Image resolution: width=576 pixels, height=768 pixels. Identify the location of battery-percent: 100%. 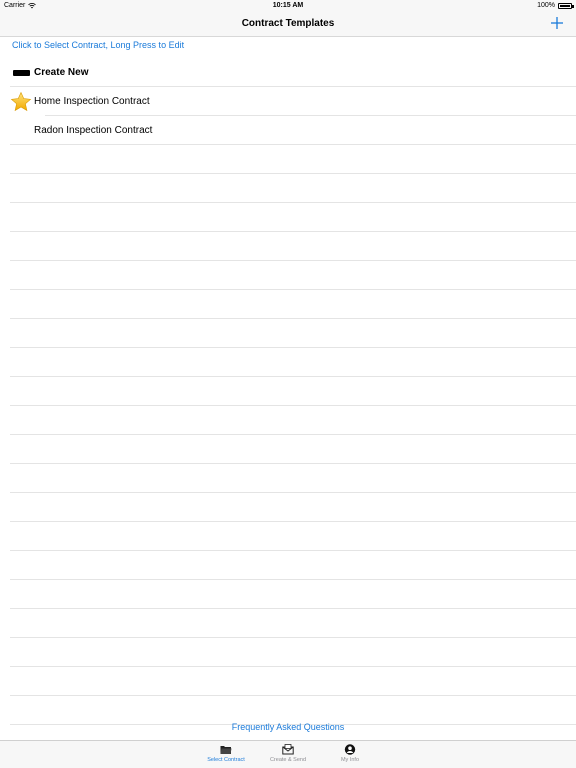
(546, 5).